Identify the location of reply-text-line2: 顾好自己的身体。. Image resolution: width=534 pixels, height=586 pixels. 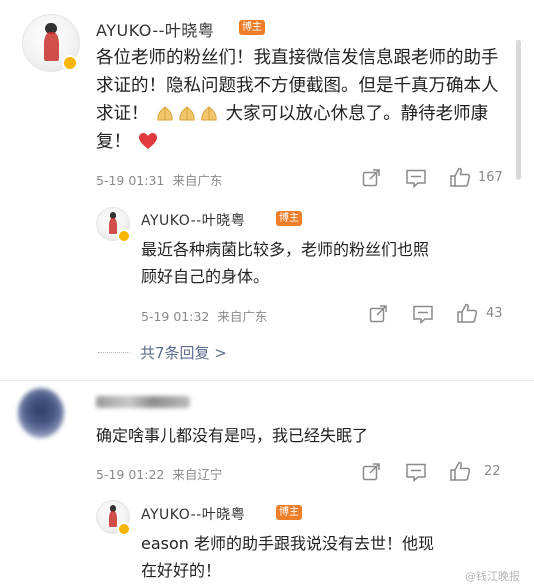
(205, 276).